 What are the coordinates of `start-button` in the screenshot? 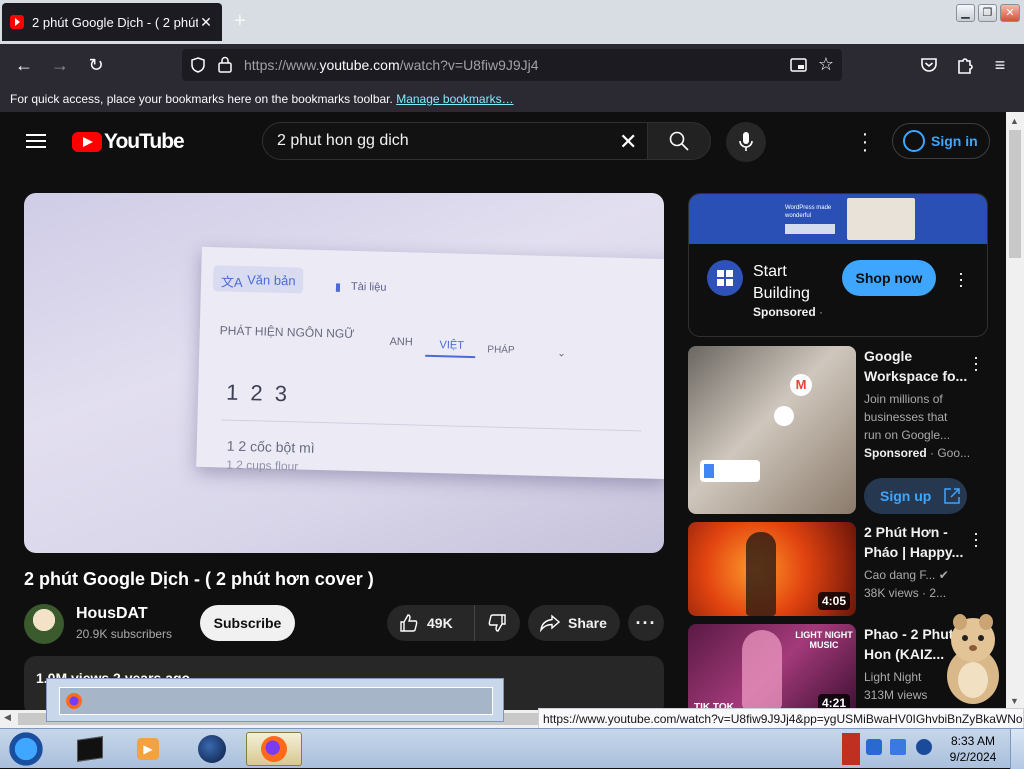 It's located at (26, 749).